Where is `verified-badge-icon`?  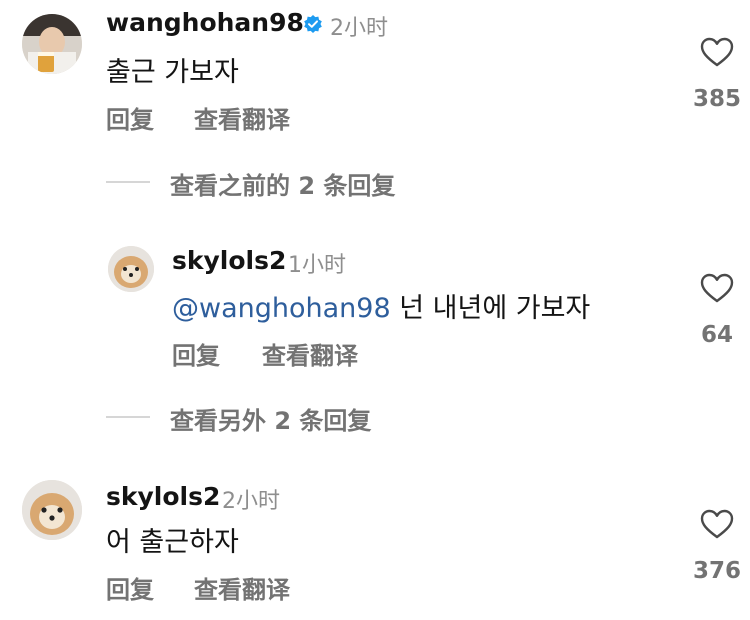
verified-badge-icon is located at coordinates (313, 24).